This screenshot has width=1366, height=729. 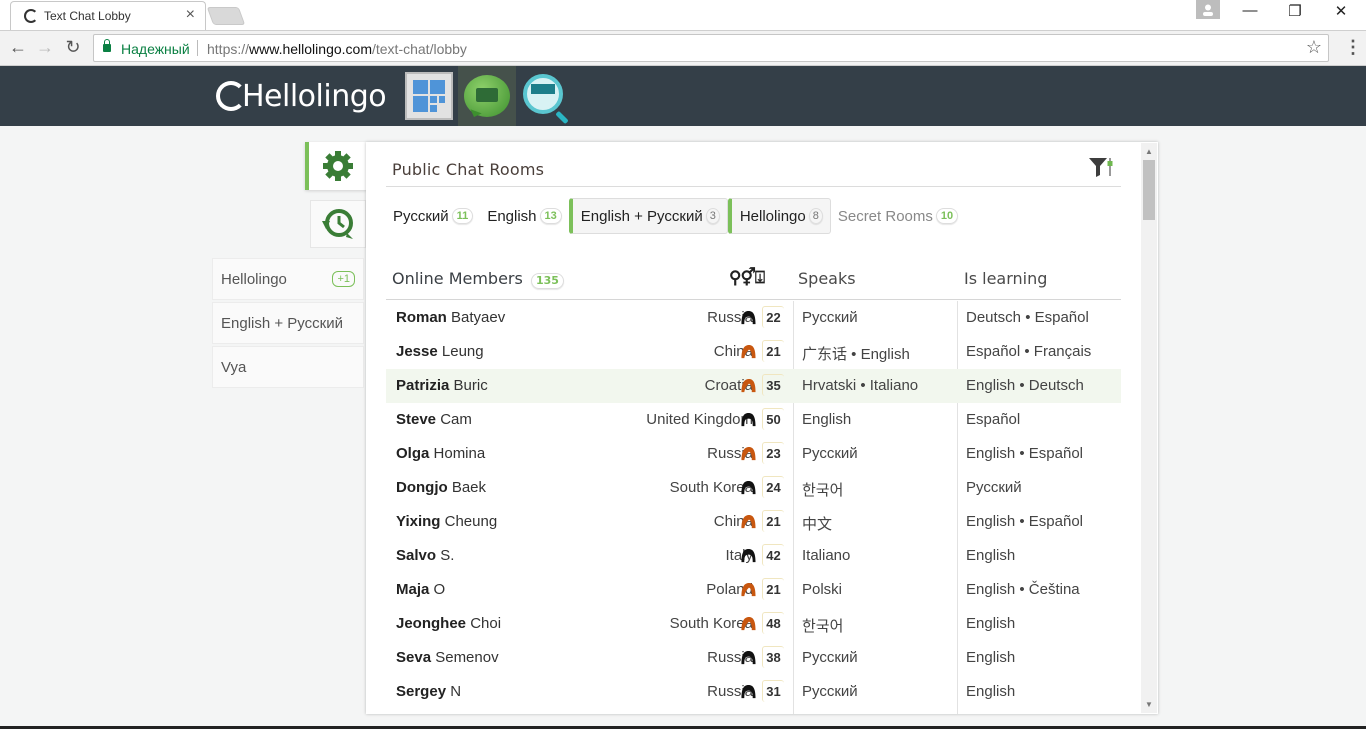 What do you see at coordinates (336, 166) in the screenshot?
I see `settings-tab` at bounding box center [336, 166].